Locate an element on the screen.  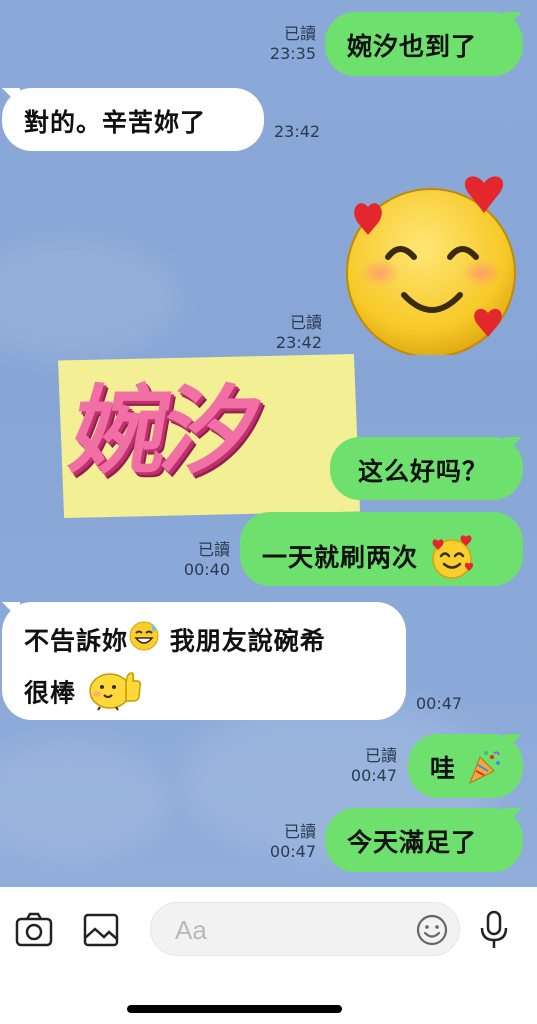
message-bubble-outgoing: 婉汐也到了 is located at coordinates (424, 44).